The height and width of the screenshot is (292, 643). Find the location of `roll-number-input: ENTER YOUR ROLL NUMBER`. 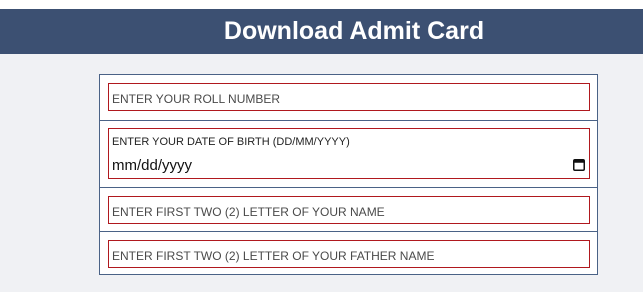

roll-number-input: ENTER YOUR ROLL NUMBER is located at coordinates (349, 97).